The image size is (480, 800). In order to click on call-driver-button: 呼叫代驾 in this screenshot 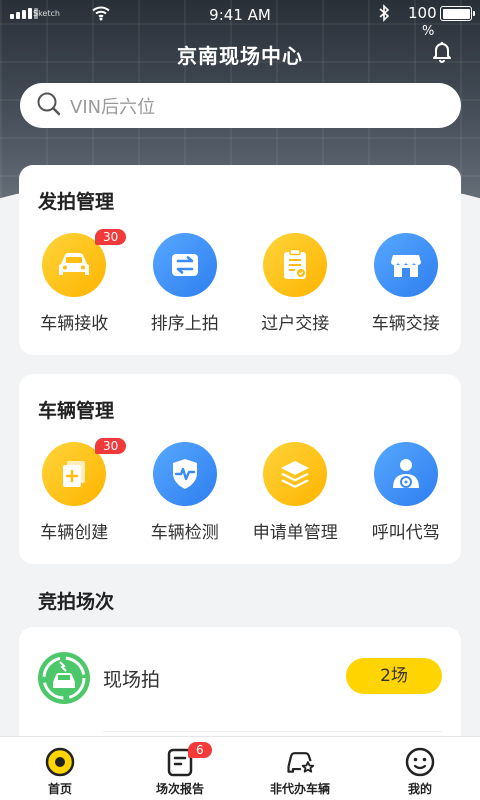, I will do `click(406, 492)`.